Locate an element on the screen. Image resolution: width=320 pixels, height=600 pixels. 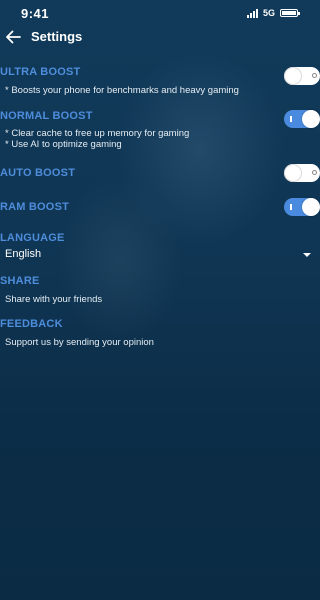
language-select: English is located at coordinates (160, 255).